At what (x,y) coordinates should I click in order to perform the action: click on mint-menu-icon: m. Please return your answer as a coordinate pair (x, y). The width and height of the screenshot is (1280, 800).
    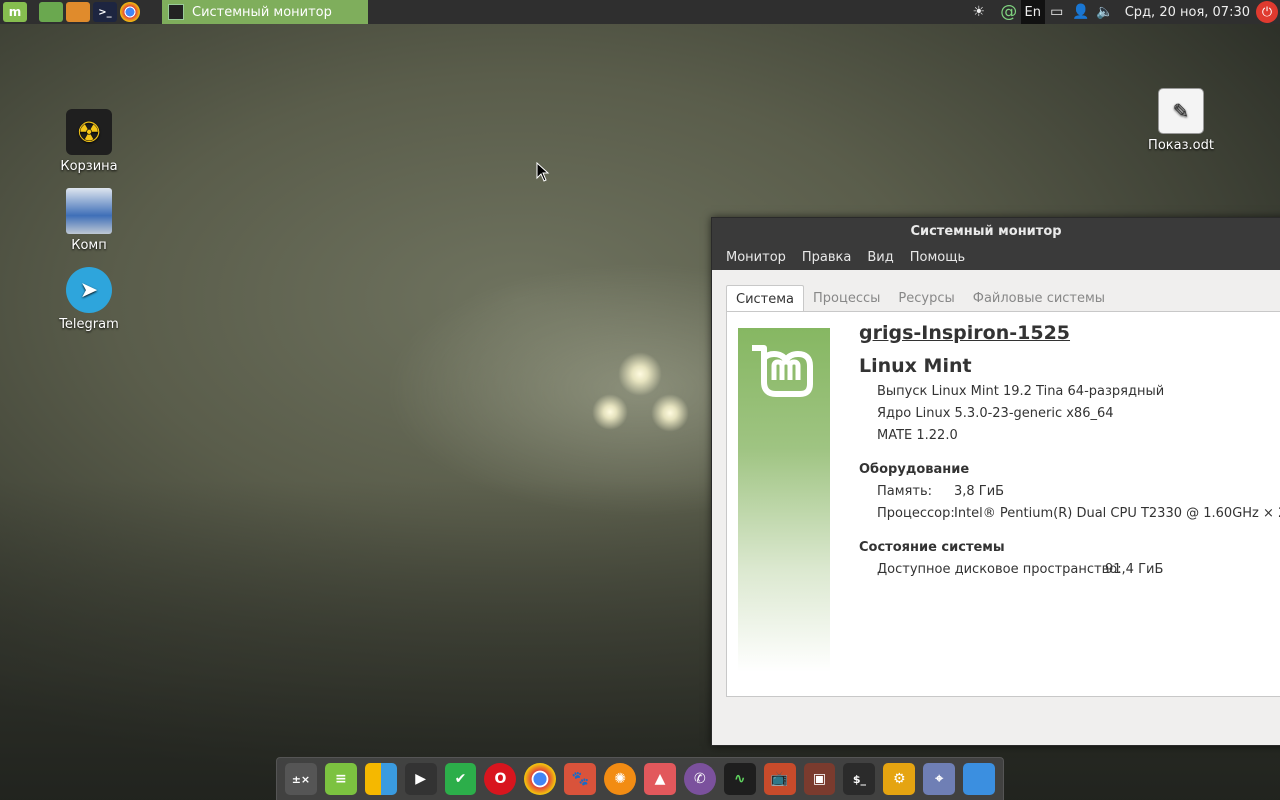
    Looking at the image, I should click on (15, 12).